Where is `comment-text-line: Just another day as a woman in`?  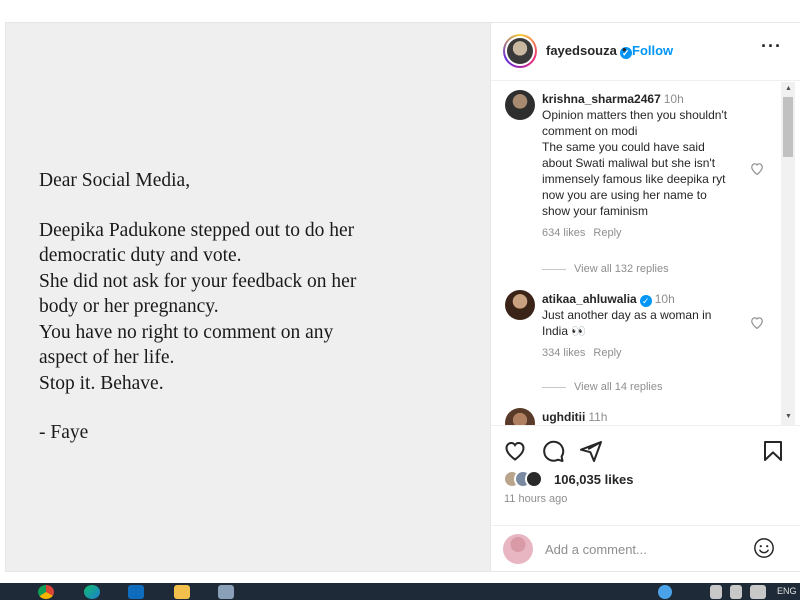
comment-text-line: Just another day as a woman in is located at coordinates (627, 315).